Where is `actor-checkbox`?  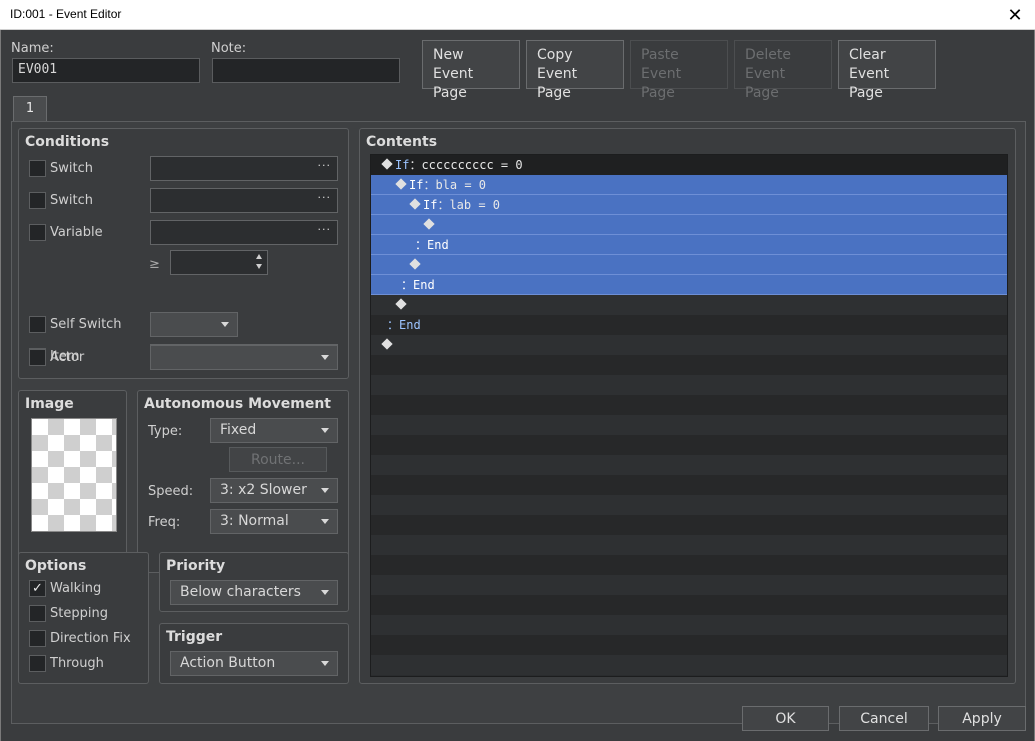 actor-checkbox is located at coordinates (37, 357).